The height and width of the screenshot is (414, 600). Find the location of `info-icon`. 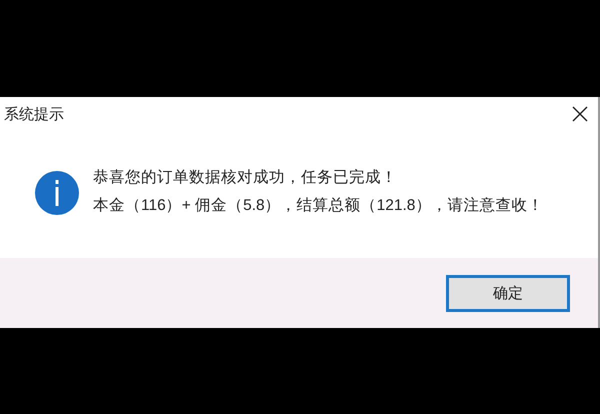

info-icon is located at coordinates (57, 193).